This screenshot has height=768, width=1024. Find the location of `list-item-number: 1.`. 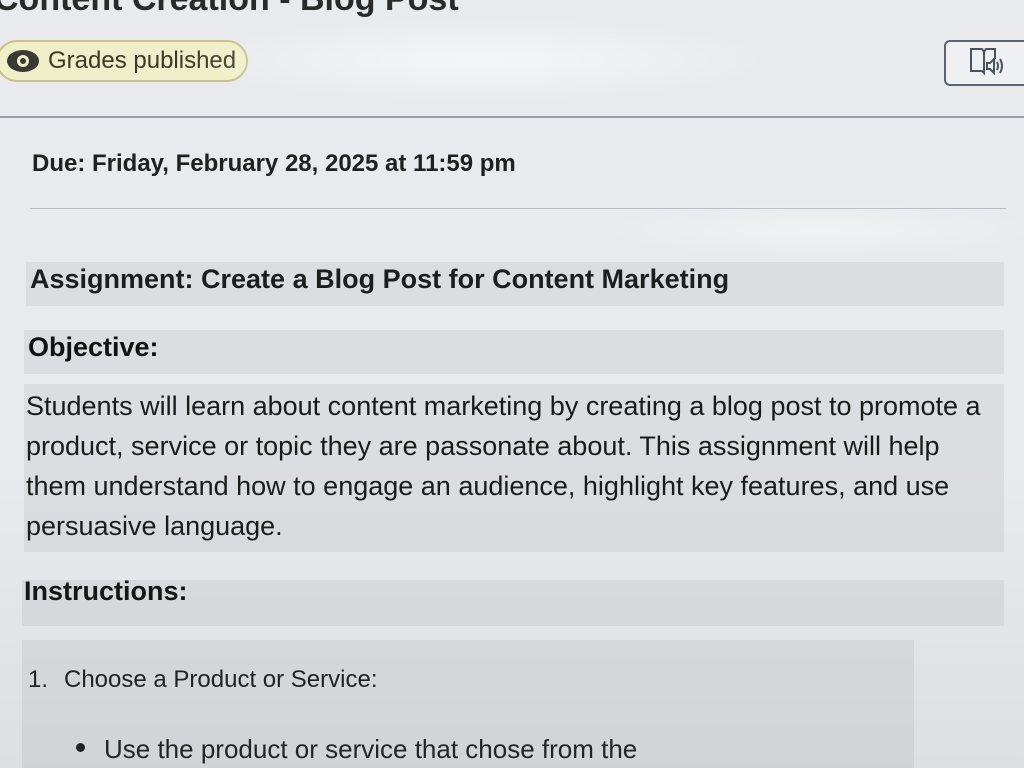

list-item-number: 1. is located at coordinates (38, 679).